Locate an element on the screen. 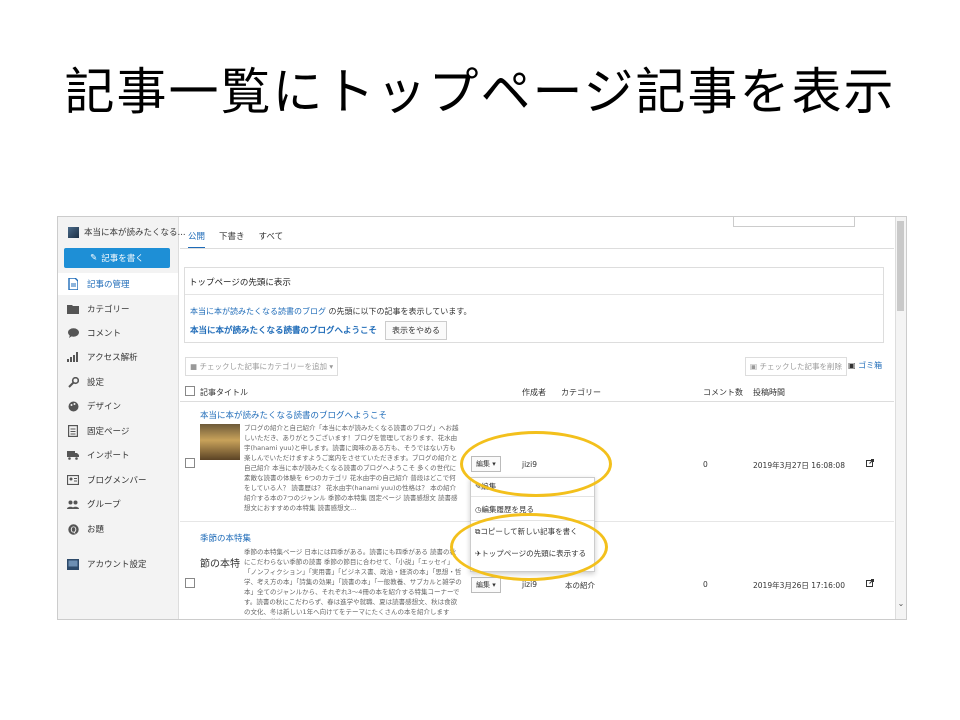 This screenshot has width=960, height=720. dropdown-item-history: ◷編集履歴を見る is located at coordinates (504, 509).